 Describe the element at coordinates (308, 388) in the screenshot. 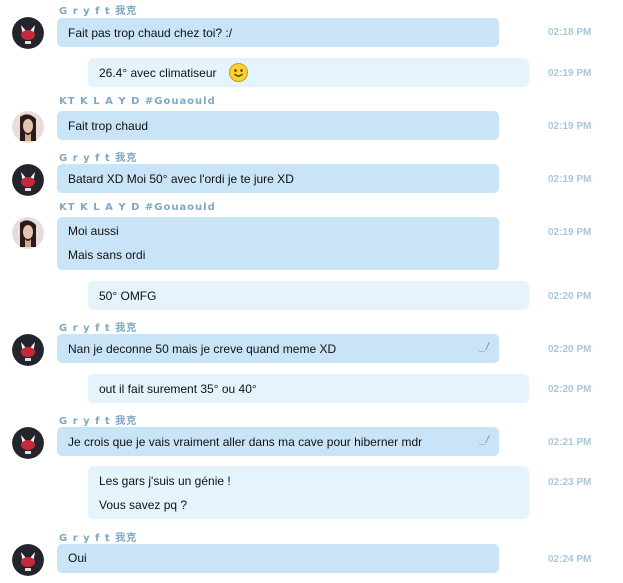

I see `message-bubble: out il fait surement 35° ou 40°` at that location.